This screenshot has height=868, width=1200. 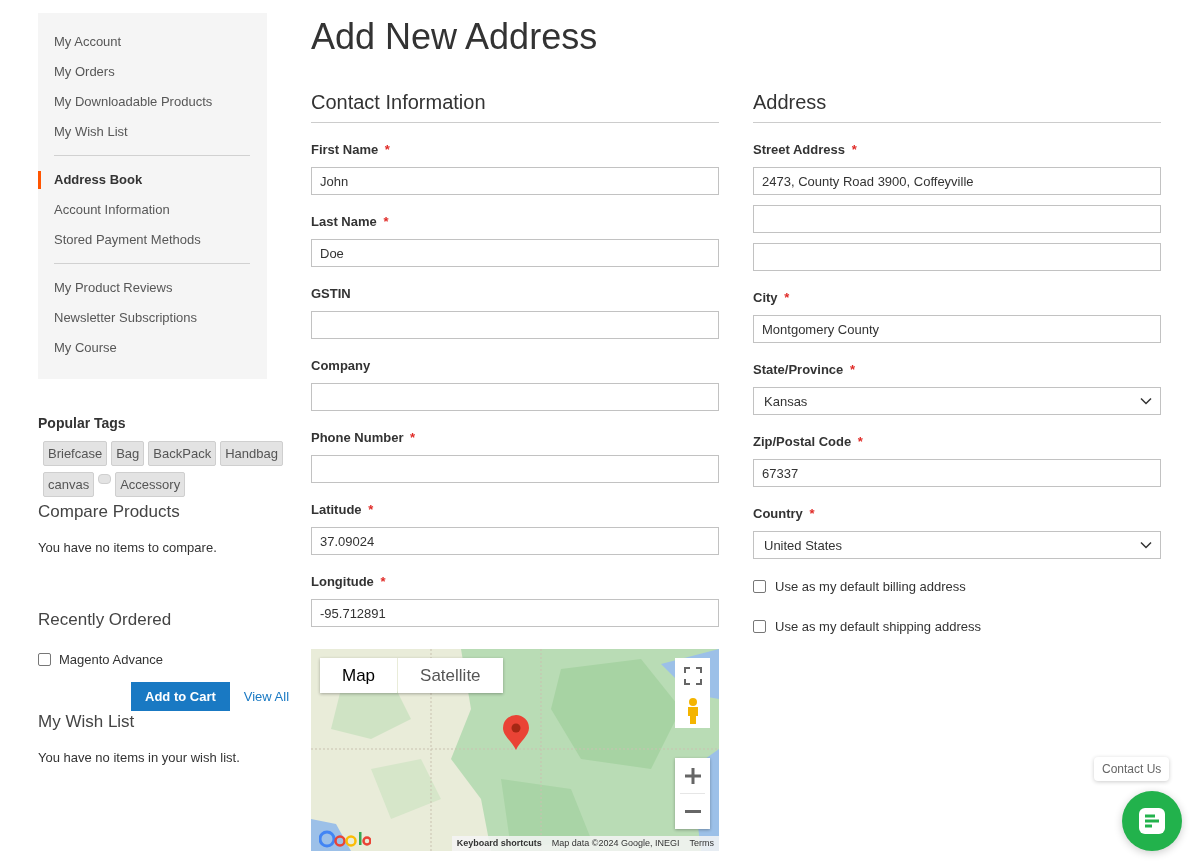 I want to click on field-label: Last Name *, so click(x=350, y=222).